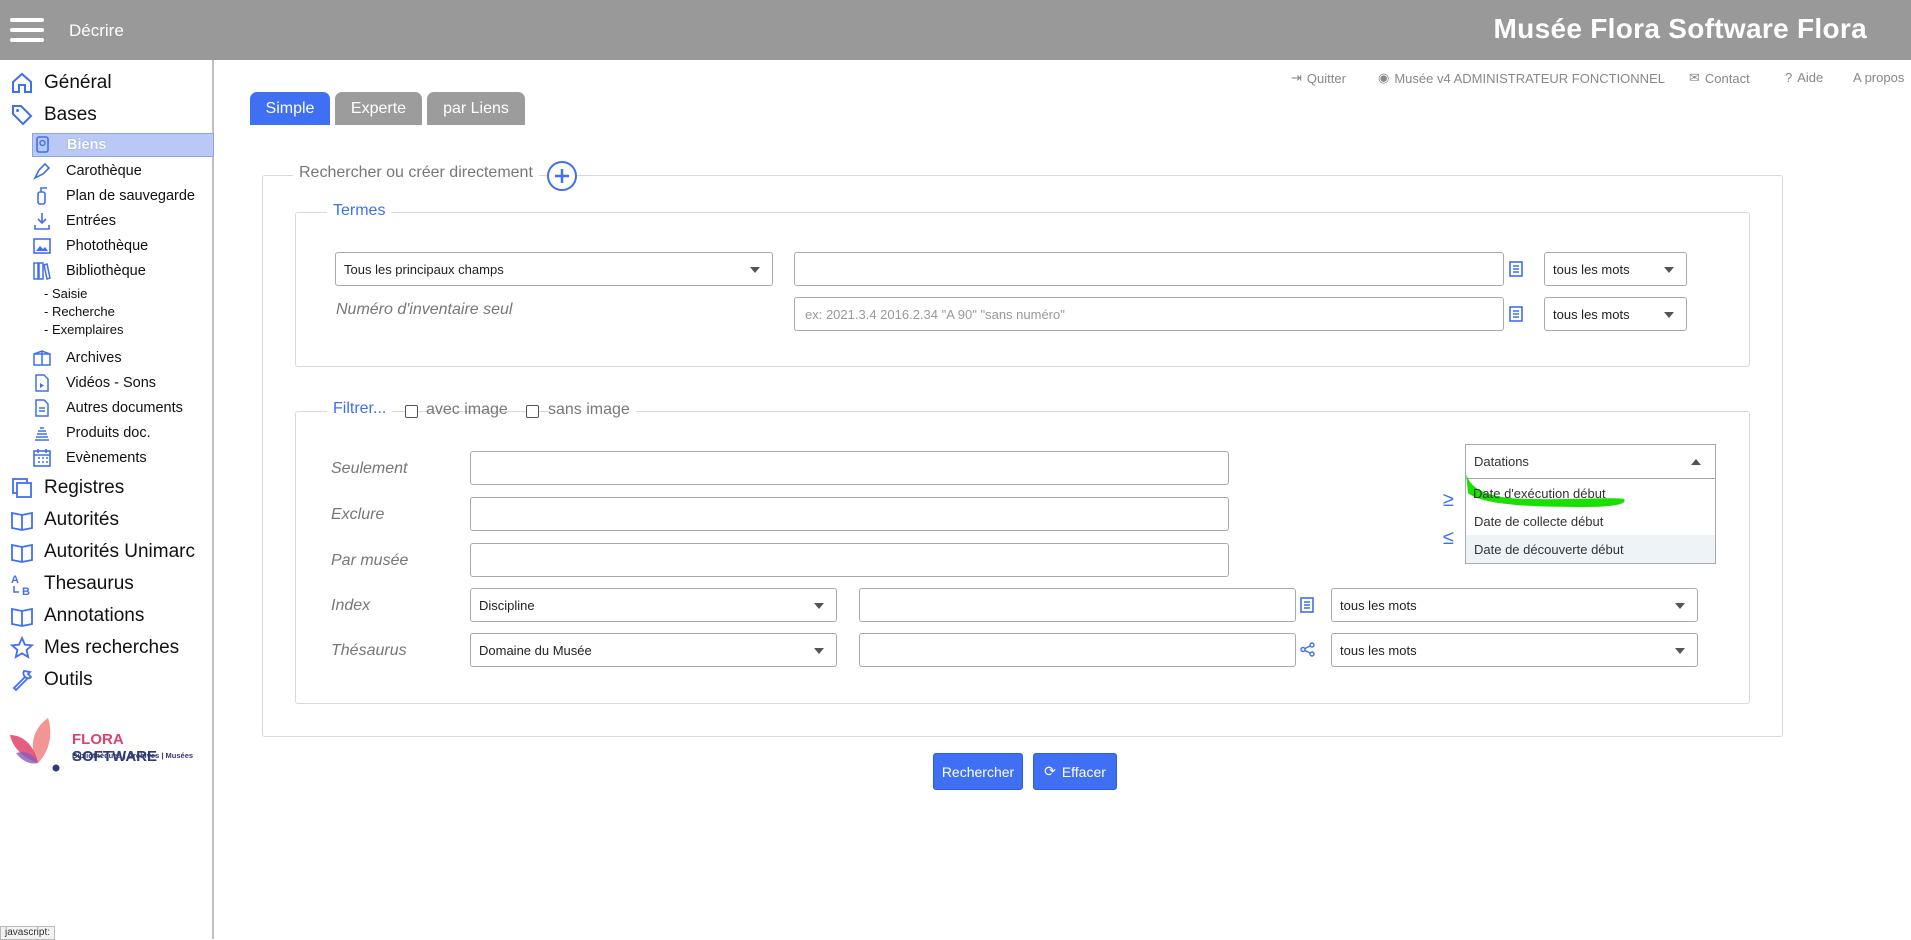 This screenshot has width=1911, height=940. I want to click on help-link: ? Aide, so click(1804, 77).